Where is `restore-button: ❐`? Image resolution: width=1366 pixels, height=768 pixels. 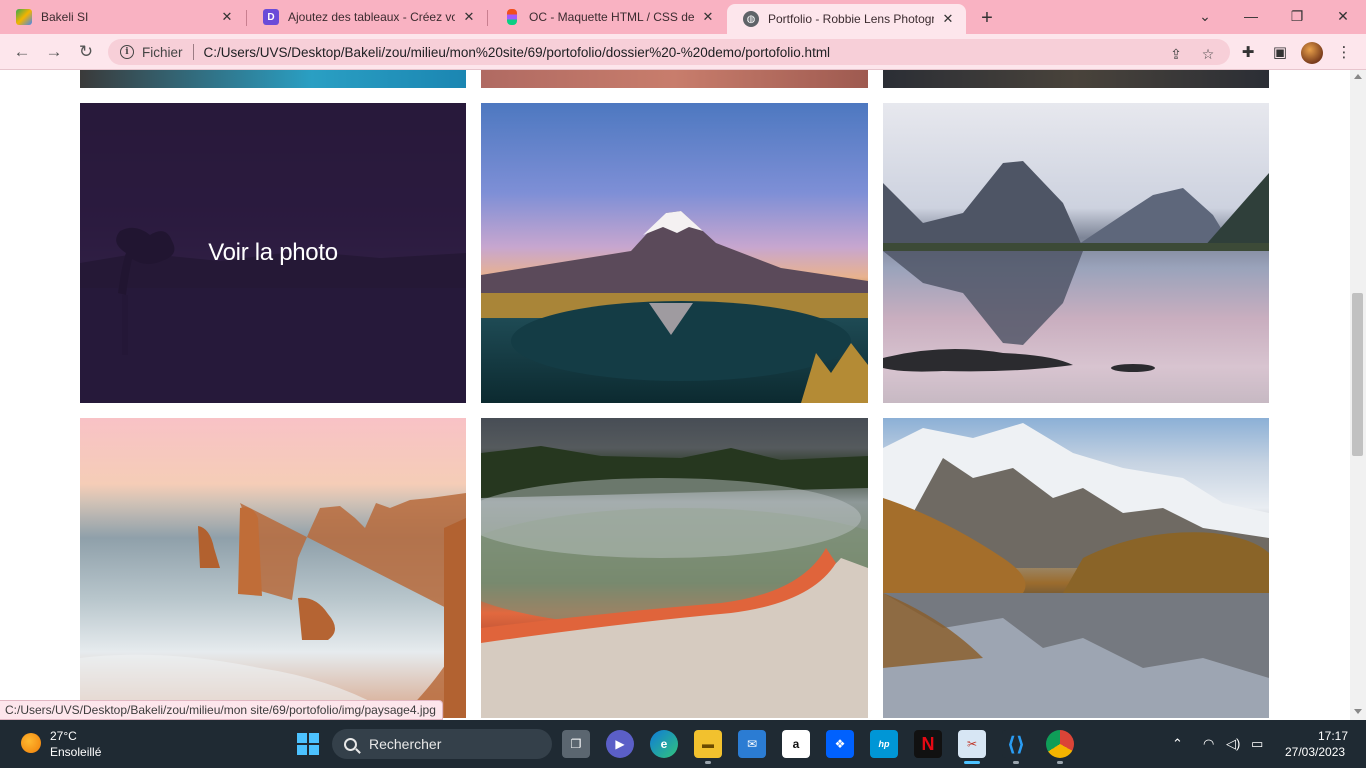
restore-button: ❐ is located at coordinates (1297, 16).